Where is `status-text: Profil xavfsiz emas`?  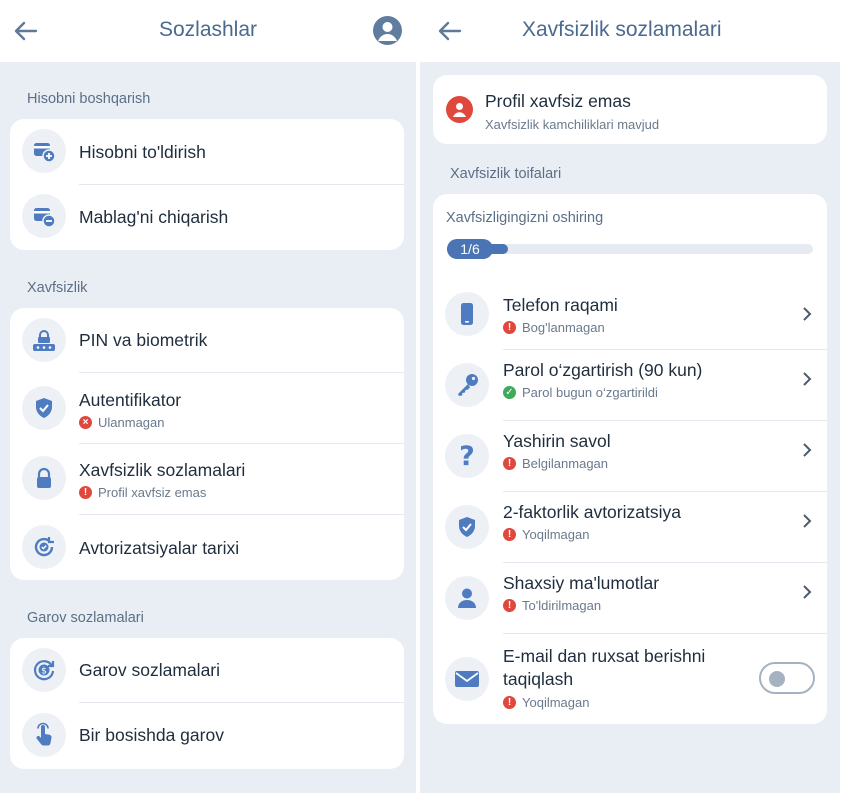 status-text: Profil xavfsiz emas is located at coordinates (152, 492).